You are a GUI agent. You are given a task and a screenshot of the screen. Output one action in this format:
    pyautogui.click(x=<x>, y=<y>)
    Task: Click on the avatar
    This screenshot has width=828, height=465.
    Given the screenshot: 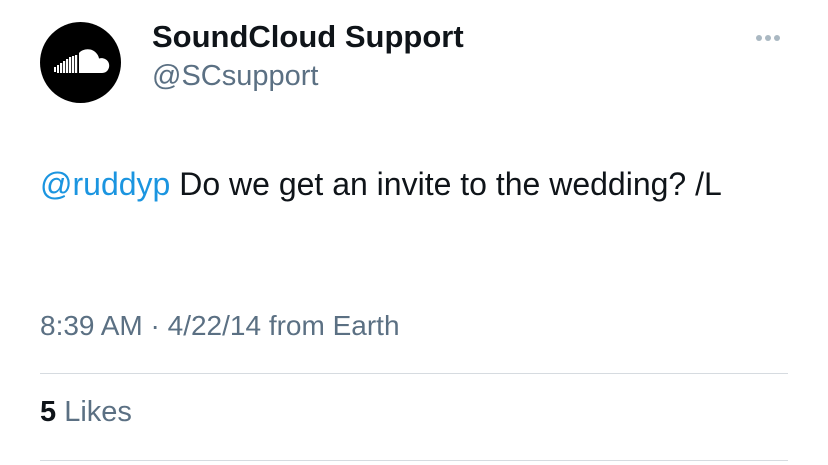 What is the action you would take?
    pyautogui.click(x=80, y=62)
    